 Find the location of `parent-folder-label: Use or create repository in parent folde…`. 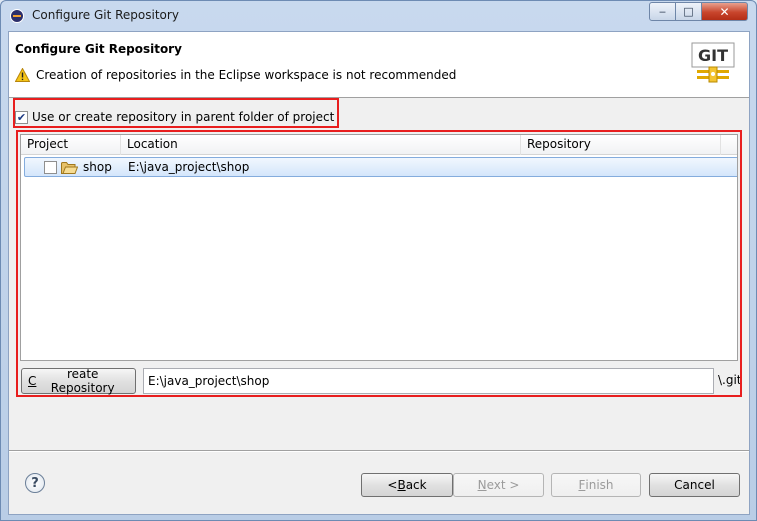

parent-folder-label: Use or create repository in parent folde… is located at coordinates (183, 117).